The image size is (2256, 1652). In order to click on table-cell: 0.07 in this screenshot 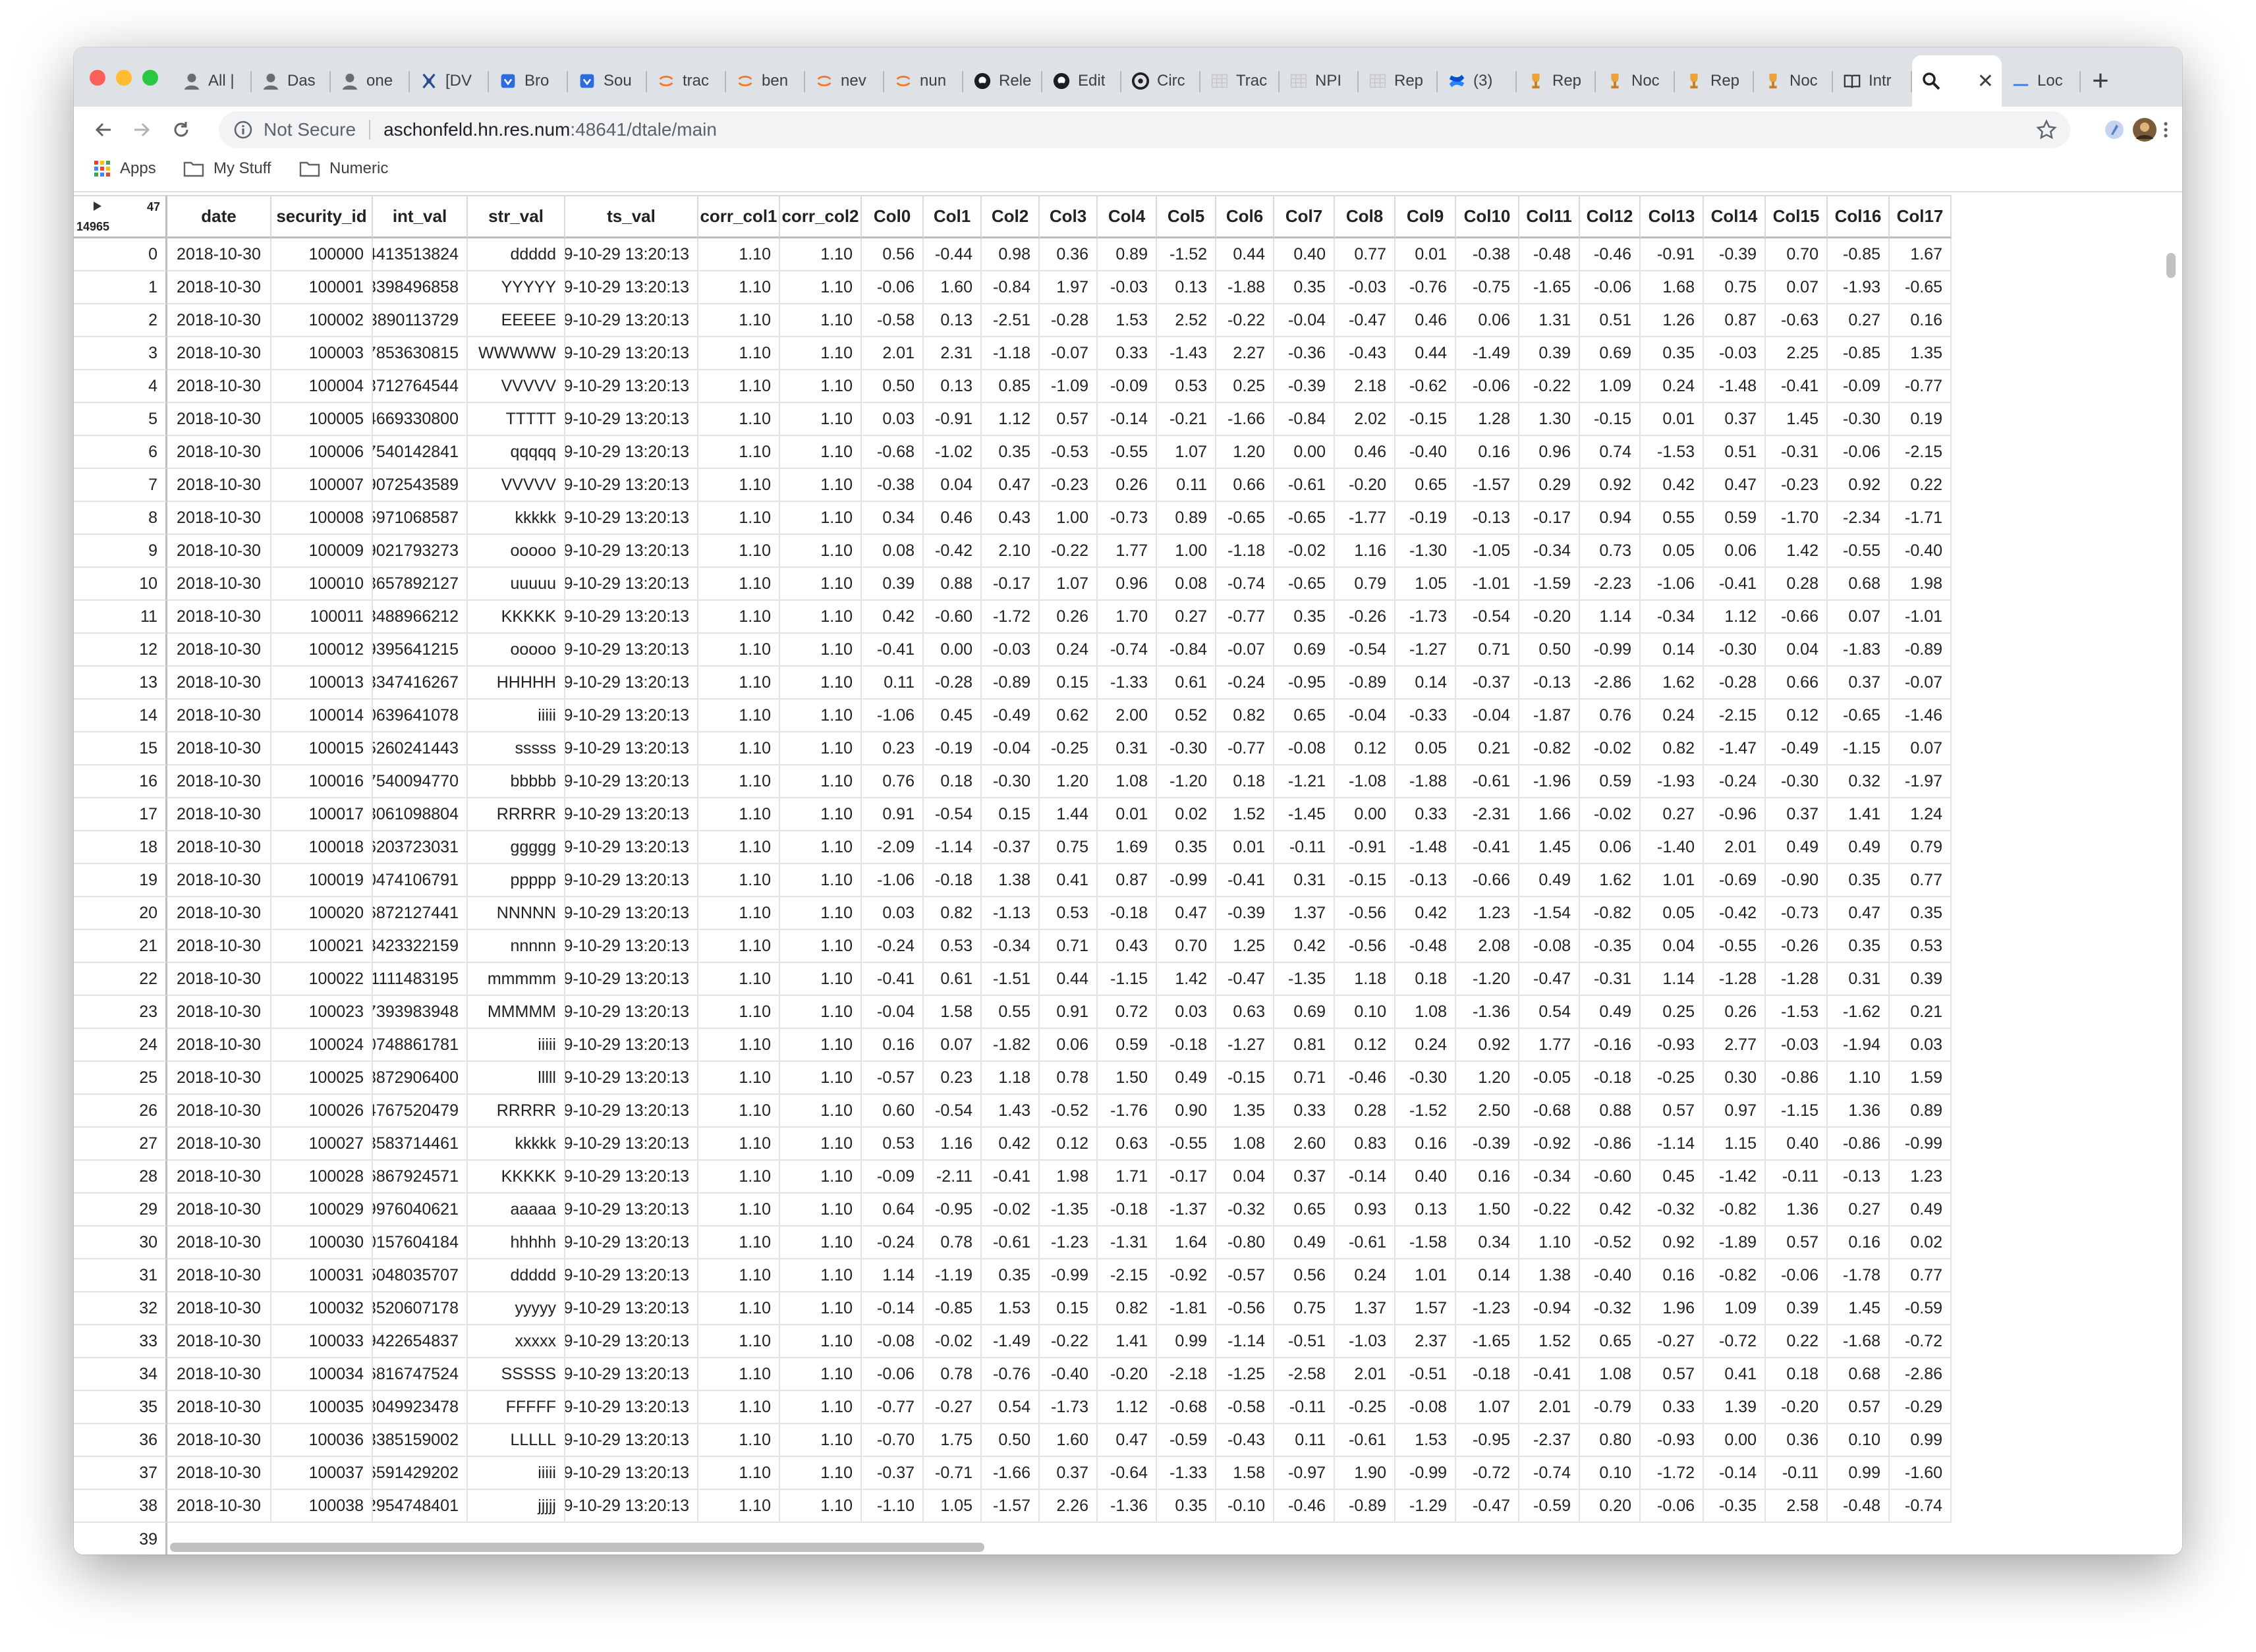, I will do `click(1921, 748)`.